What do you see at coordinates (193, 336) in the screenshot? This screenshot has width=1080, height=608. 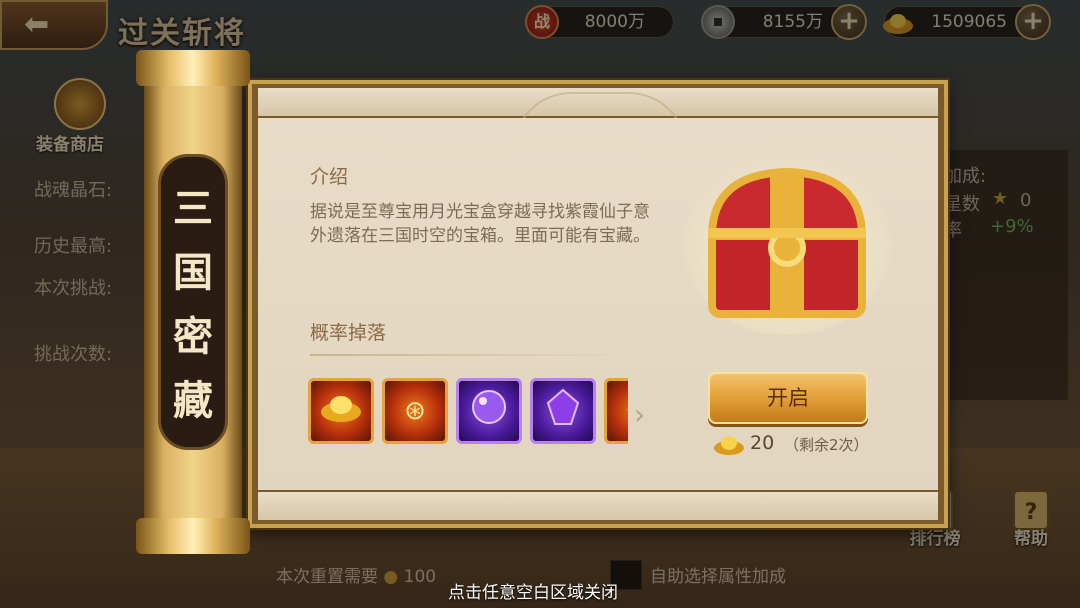 I see `scroll-title-char: 密` at bounding box center [193, 336].